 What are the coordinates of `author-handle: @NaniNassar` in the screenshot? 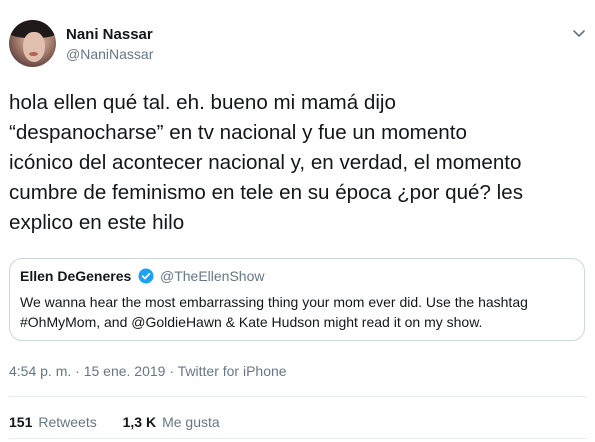 It's located at (109, 54).